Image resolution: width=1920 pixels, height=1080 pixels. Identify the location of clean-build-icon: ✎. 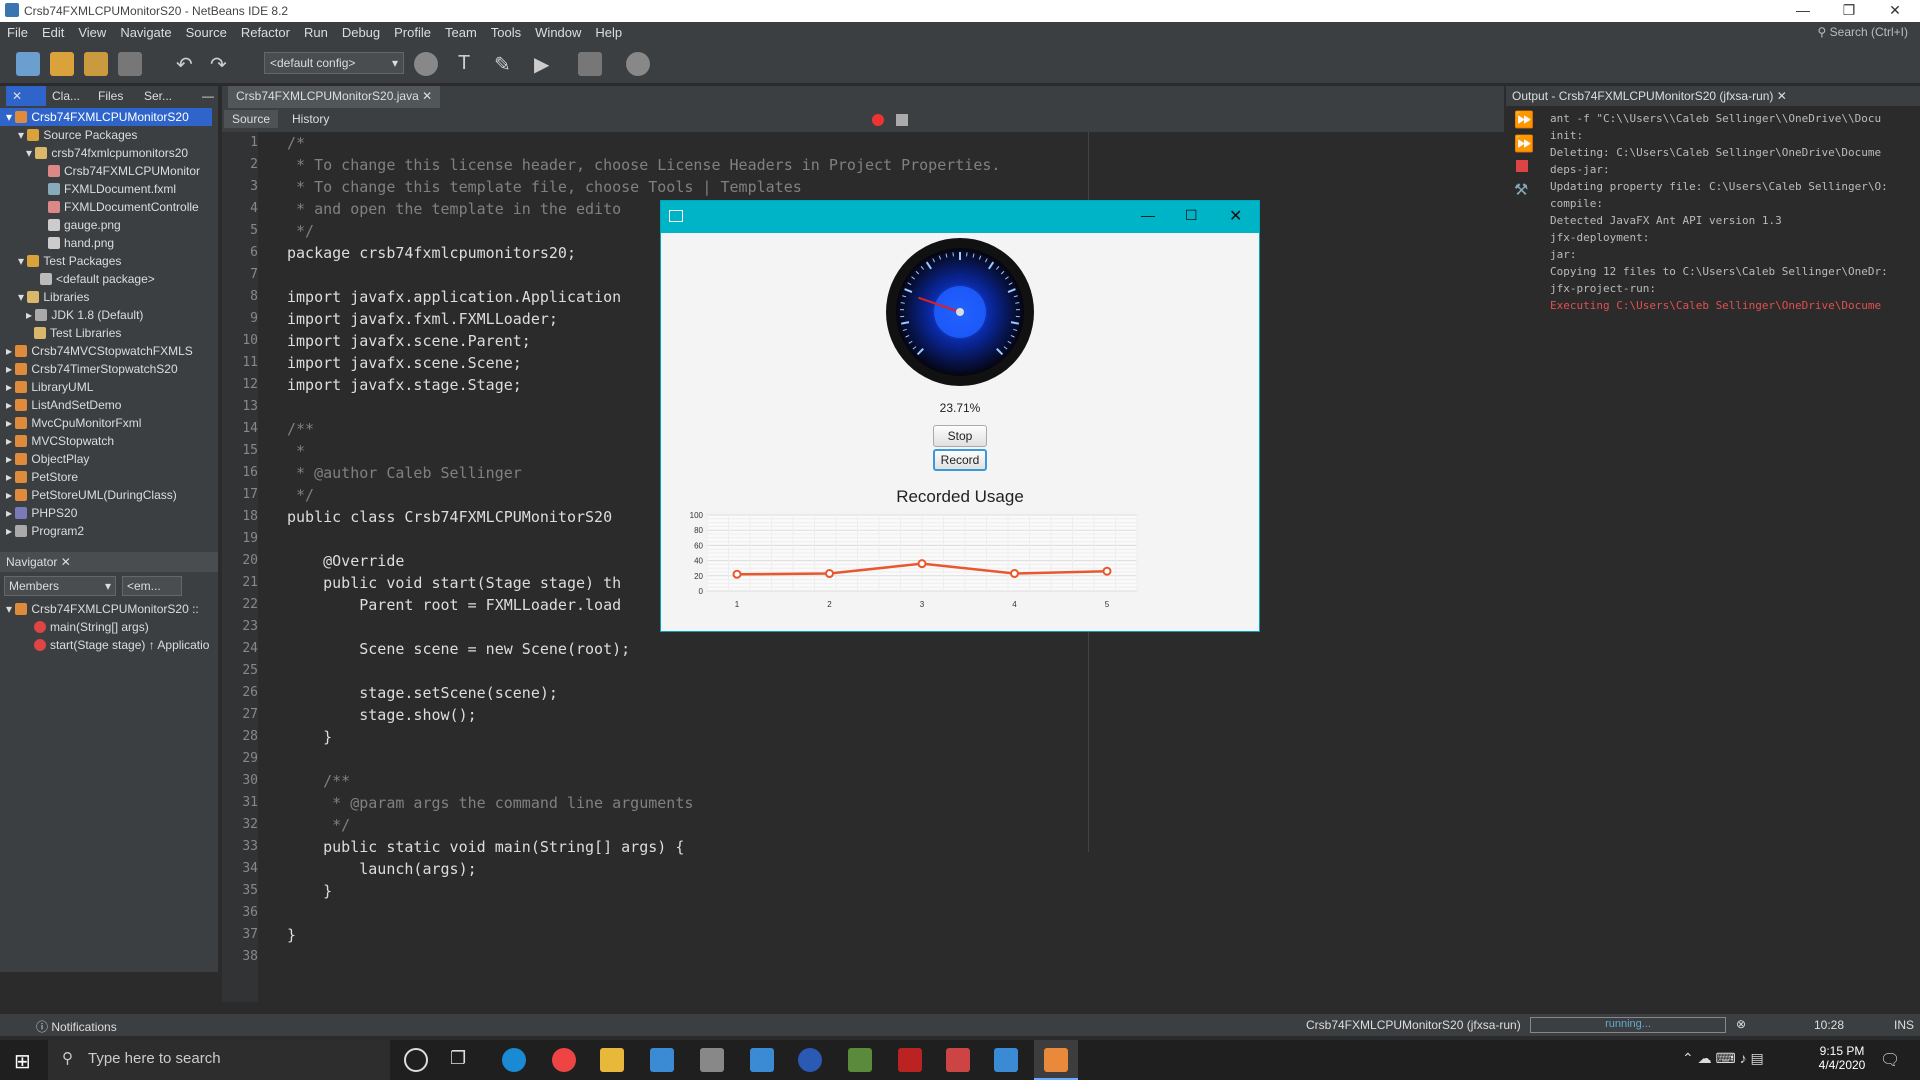
(506, 64).